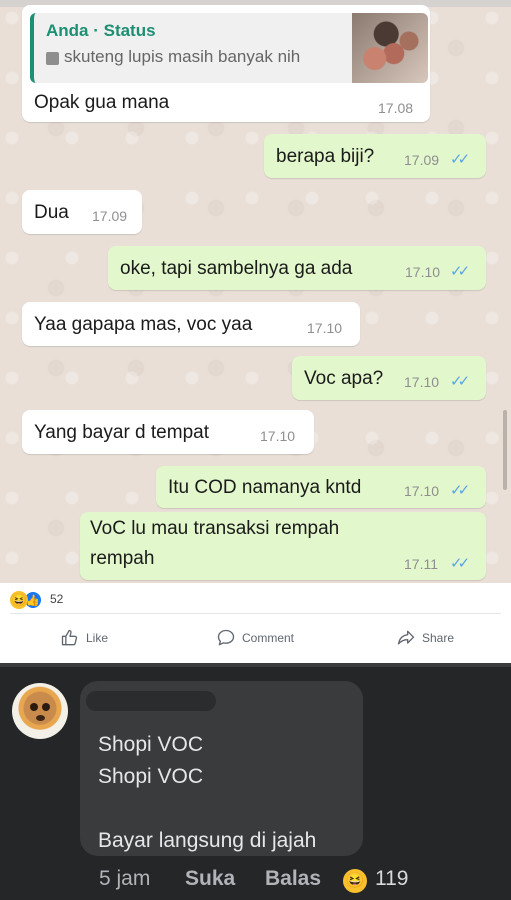 This screenshot has height=900, width=511. I want to click on quote-author: Anda · Status, so click(101, 30).